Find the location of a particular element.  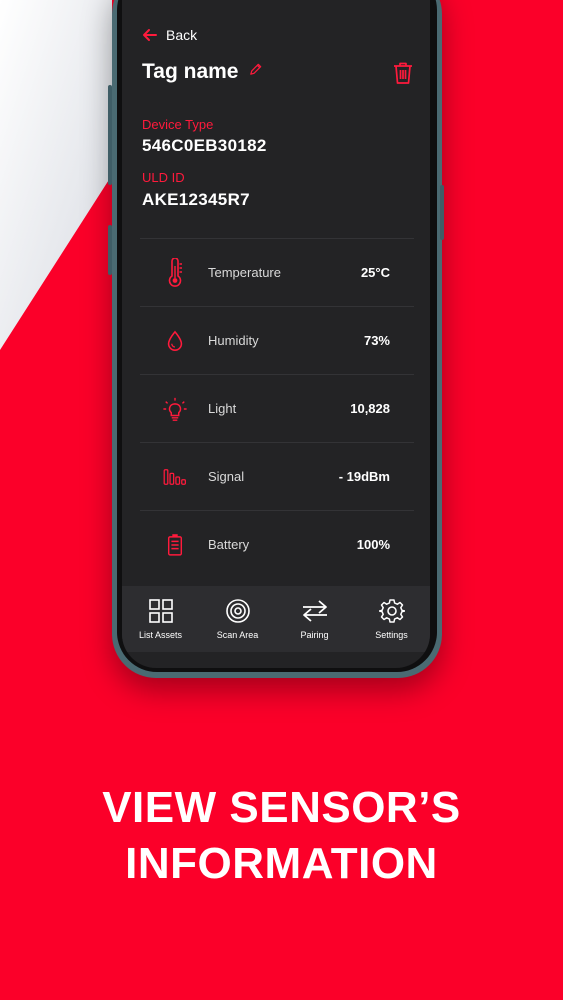

device-type-value: 546C0EB30182 is located at coordinates (204, 145).